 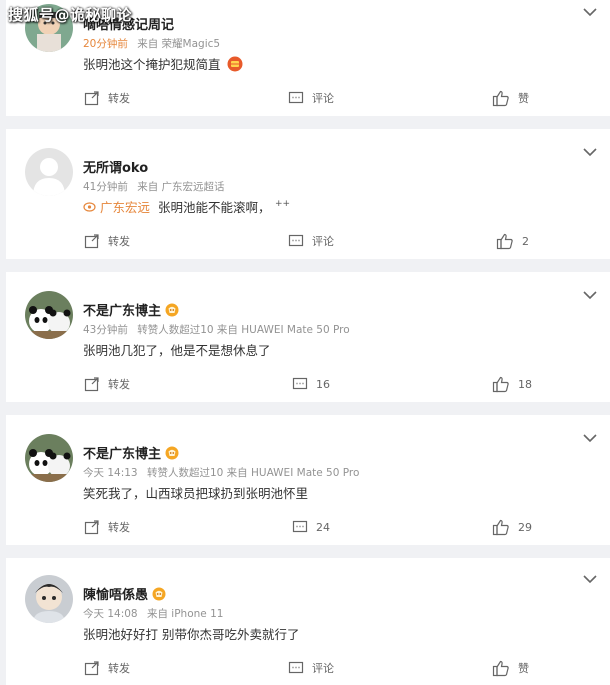 I want to click on watermark: 搜狐号@诡秘聊论, so click(x=70, y=15).